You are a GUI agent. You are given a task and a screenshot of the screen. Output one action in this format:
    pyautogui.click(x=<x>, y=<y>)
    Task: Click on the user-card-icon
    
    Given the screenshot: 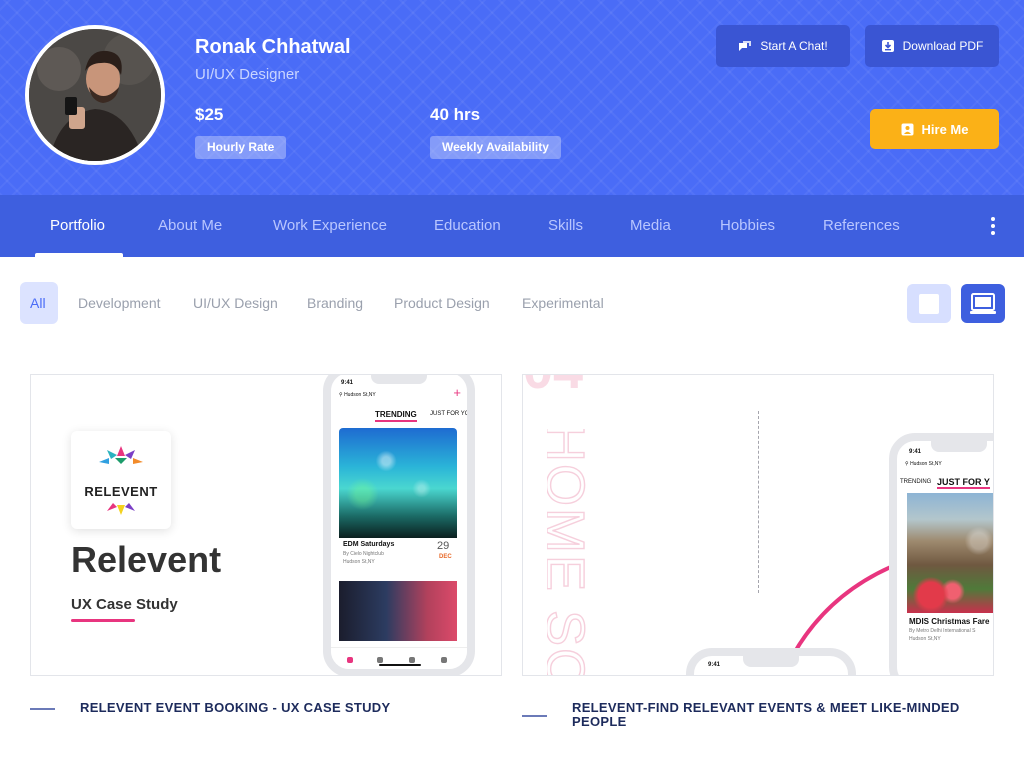 What is the action you would take?
    pyautogui.click(x=907, y=129)
    